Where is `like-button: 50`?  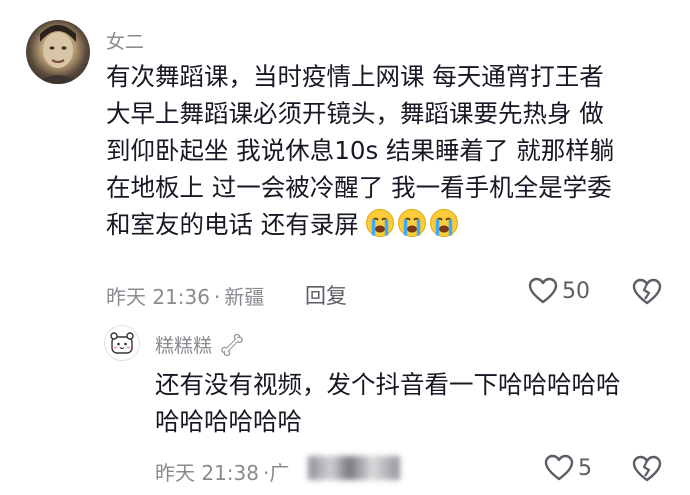 like-button: 50 is located at coordinates (559, 291).